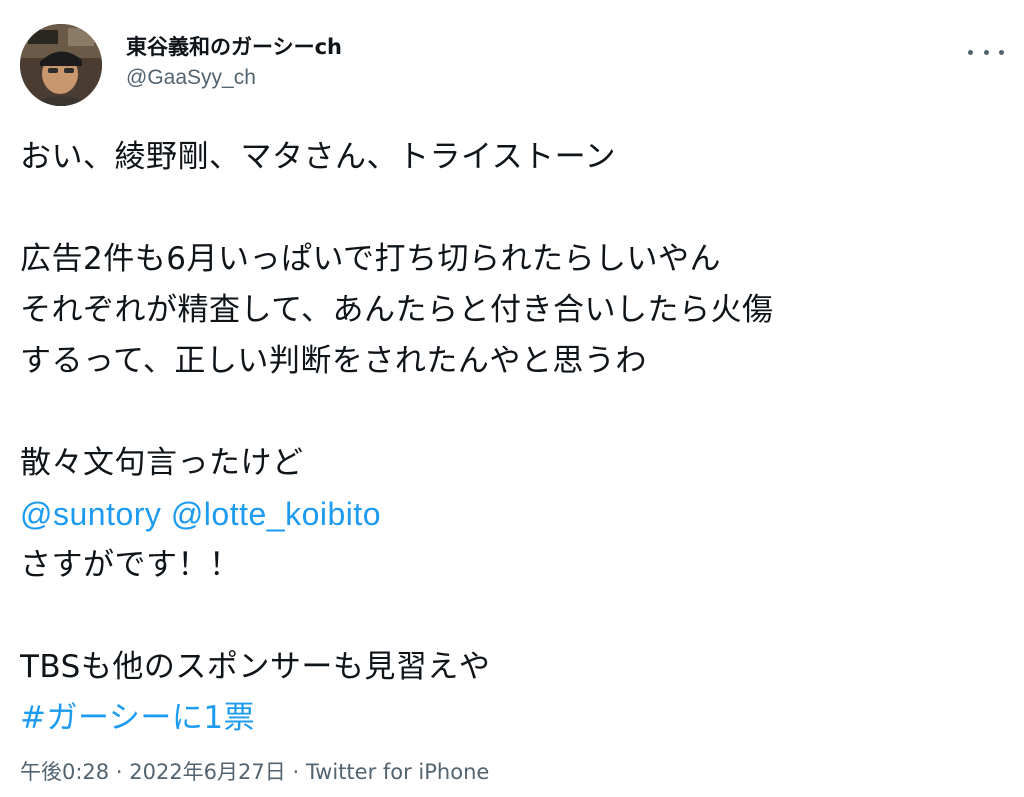 This screenshot has width=1024, height=797. I want to click on tweet-source: Twitter for iPhone, so click(398, 772).